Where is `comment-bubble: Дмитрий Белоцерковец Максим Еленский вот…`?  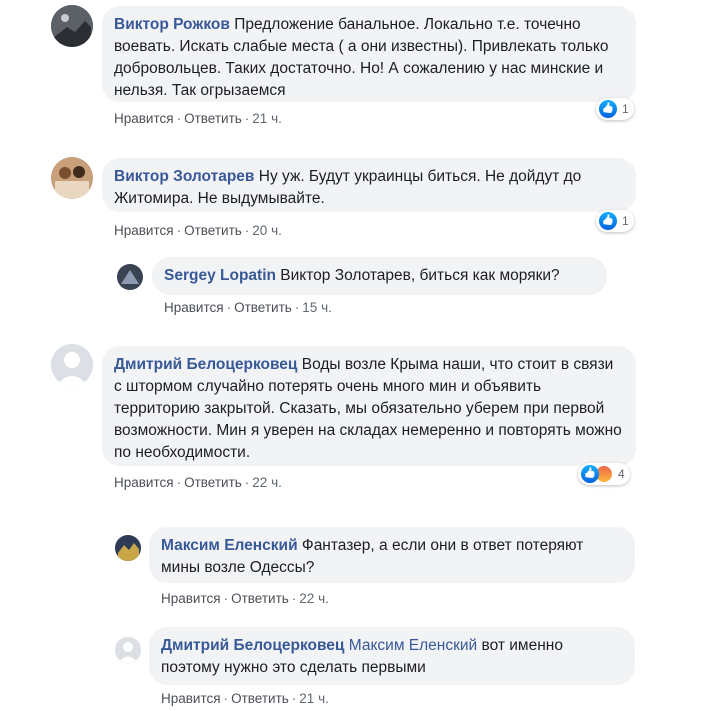
comment-bubble: Дмитрий Белоцерковец Максим Еленский вот… is located at coordinates (392, 656).